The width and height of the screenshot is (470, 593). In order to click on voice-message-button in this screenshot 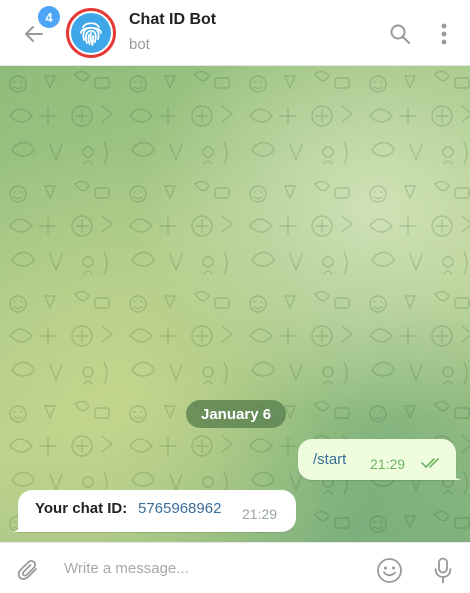, I will do `click(443, 570)`.